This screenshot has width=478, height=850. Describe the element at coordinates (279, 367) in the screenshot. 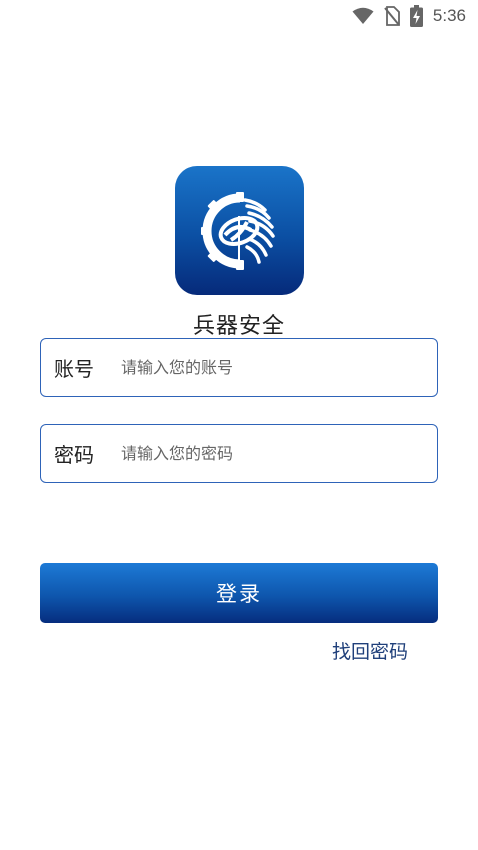

I see `account-input` at that location.